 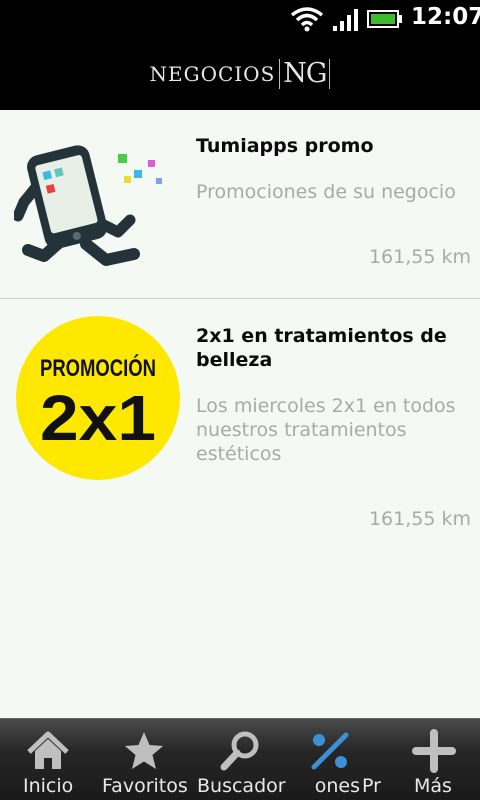 I want to click on app-header: NEGOCIOS NG, so click(x=240, y=74).